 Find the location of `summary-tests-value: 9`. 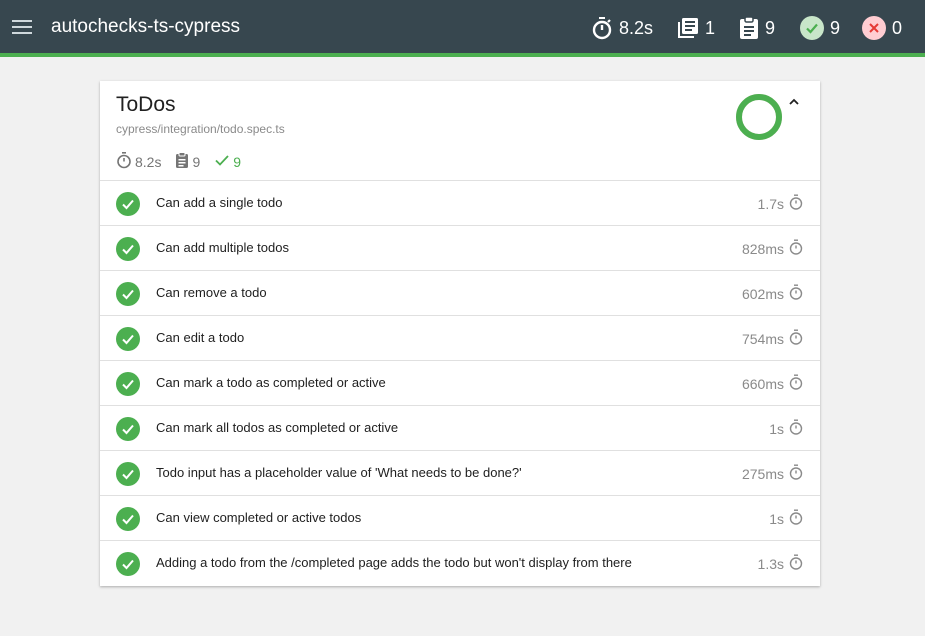

summary-tests-value: 9 is located at coordinates (770, 27).